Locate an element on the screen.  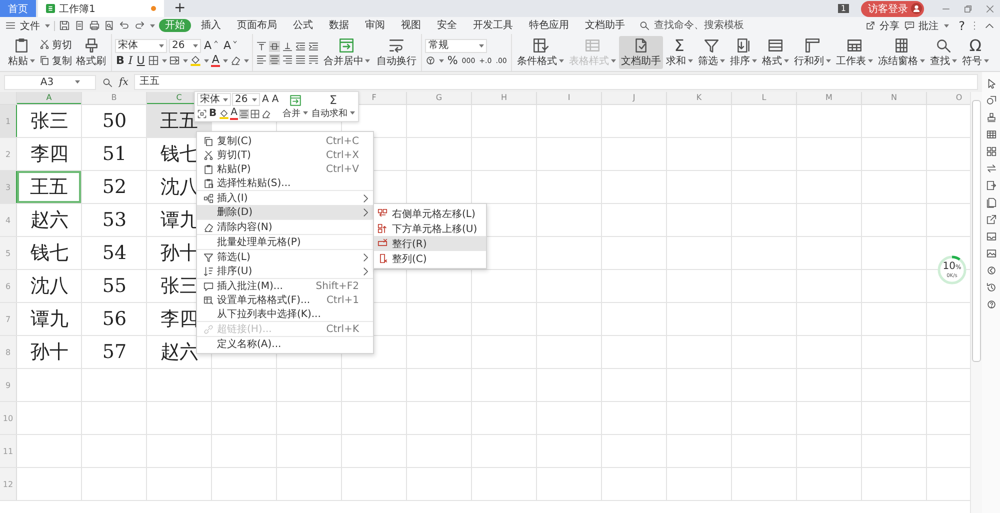
menu-item: 整列(C) is located at coordinates (430, 258).